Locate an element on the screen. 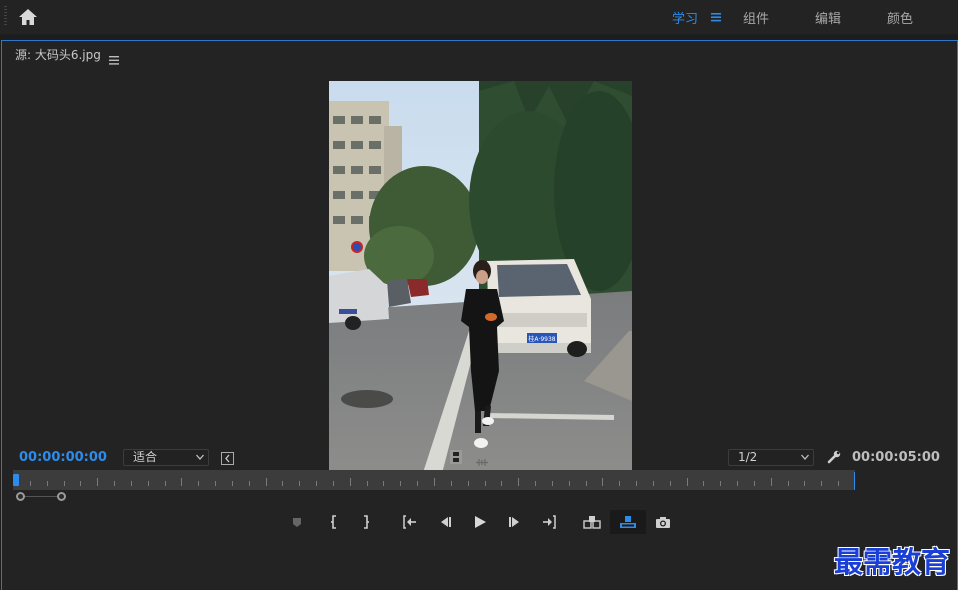 The height and width of the screenshot is (590, 958). go-to-in-icon is located at coordinates (409, 522).